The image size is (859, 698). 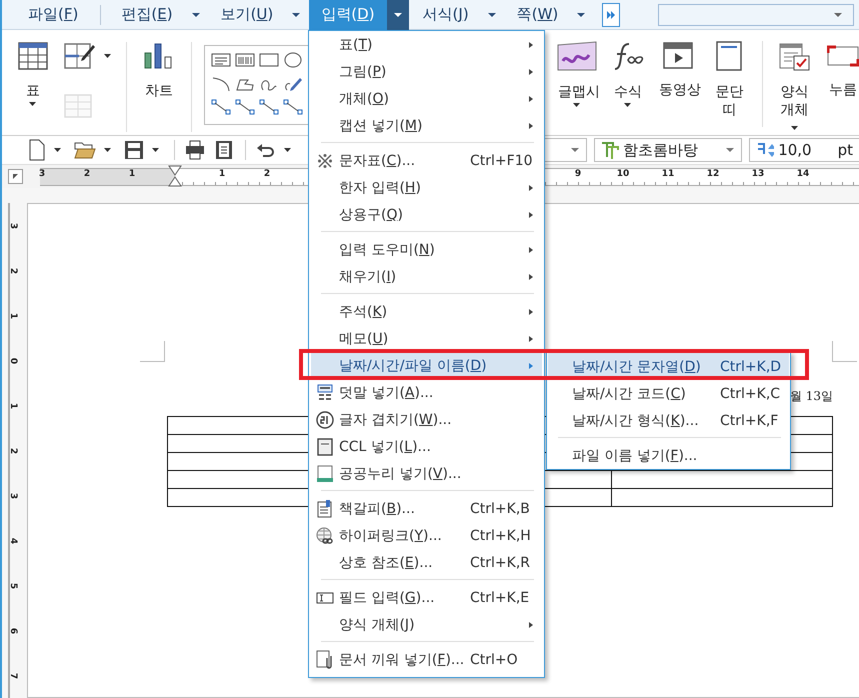 I want to click on font-size-field: 10,0 pt, so click(x=804, y=150).